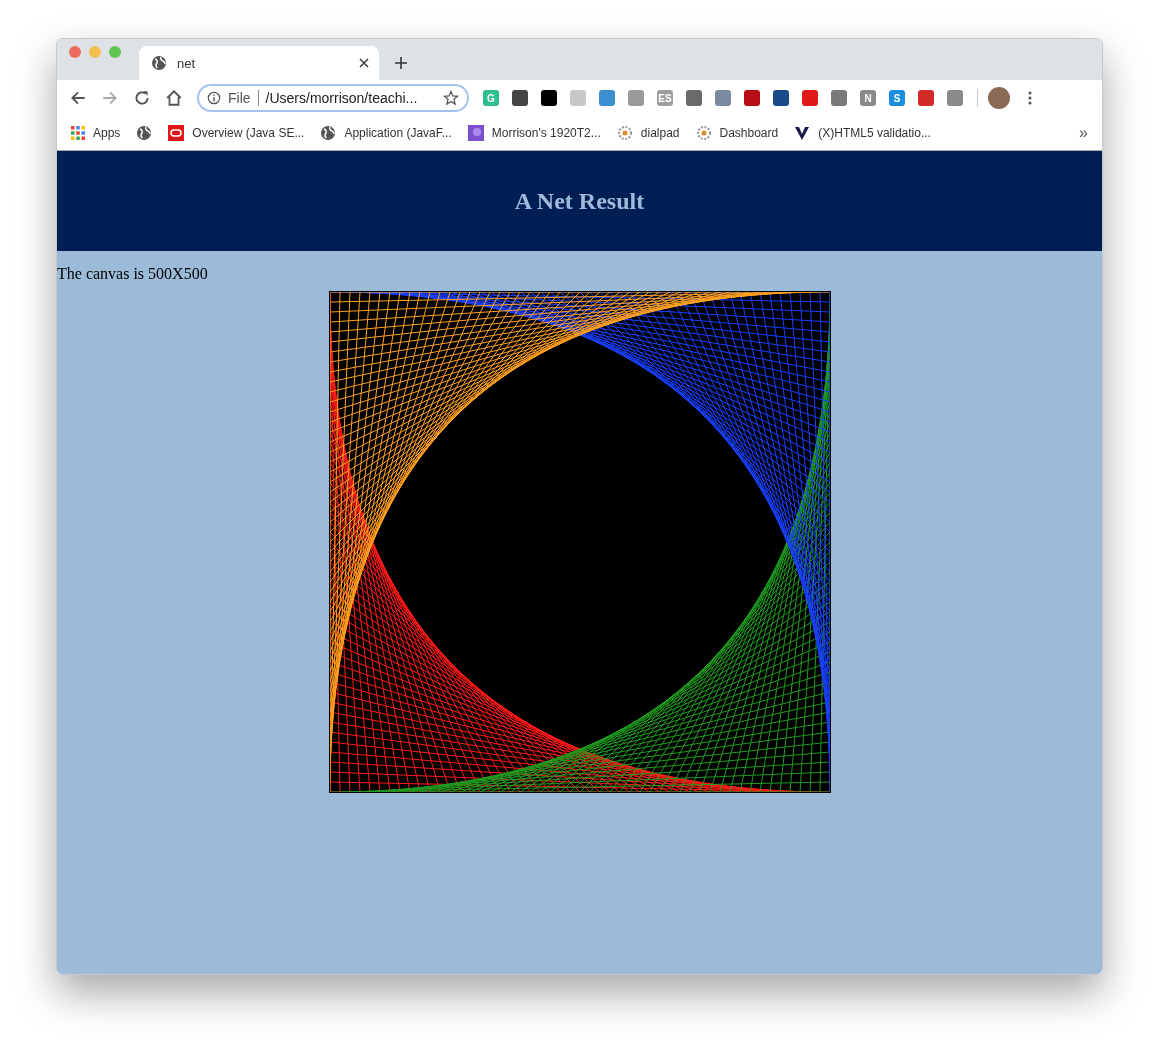 This screenshot has width=1159, height=1049. Describe the element at coordinates (214, 98) in the screenshot. I see `info-icon` at that location.